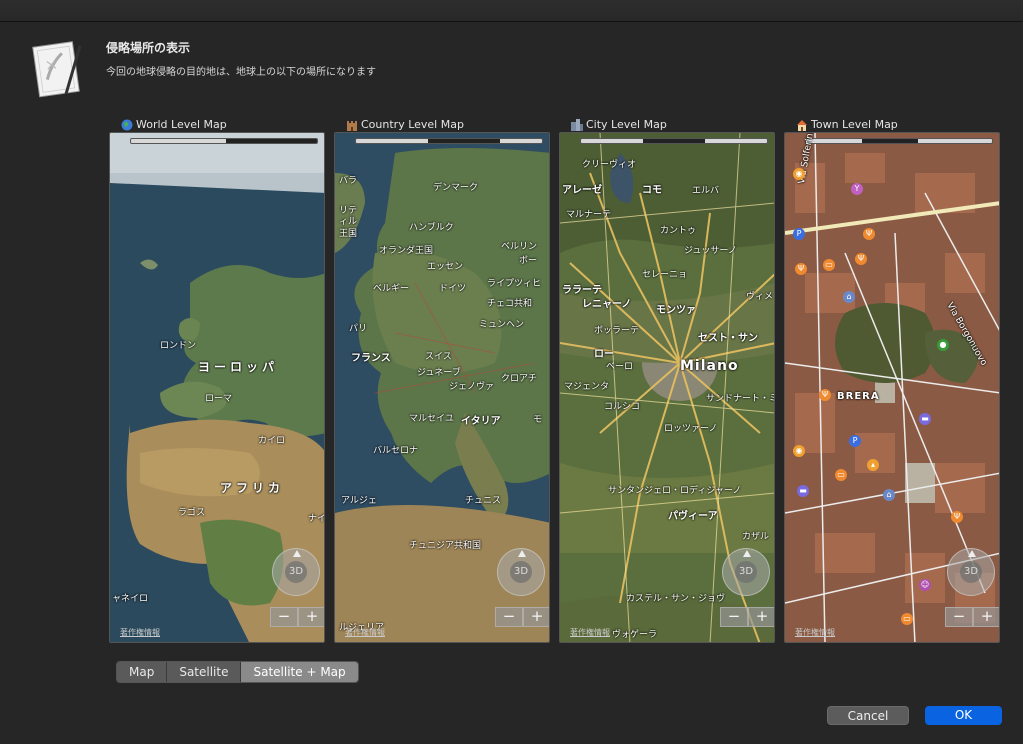 The height and width of the screenshot is (744, 1023). What do you see at coordinates (604, 354) in the screenshot?
I see `map-label: ロー` at bounding box center [604, 354].